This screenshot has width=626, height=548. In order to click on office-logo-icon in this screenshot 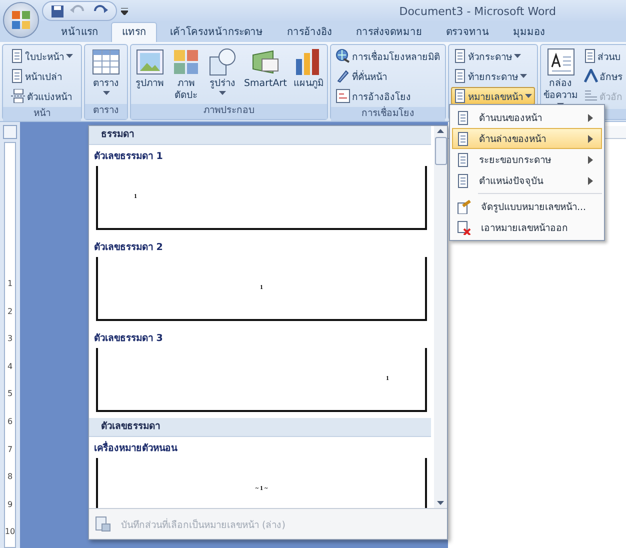, I will do `click(21, 20)`.